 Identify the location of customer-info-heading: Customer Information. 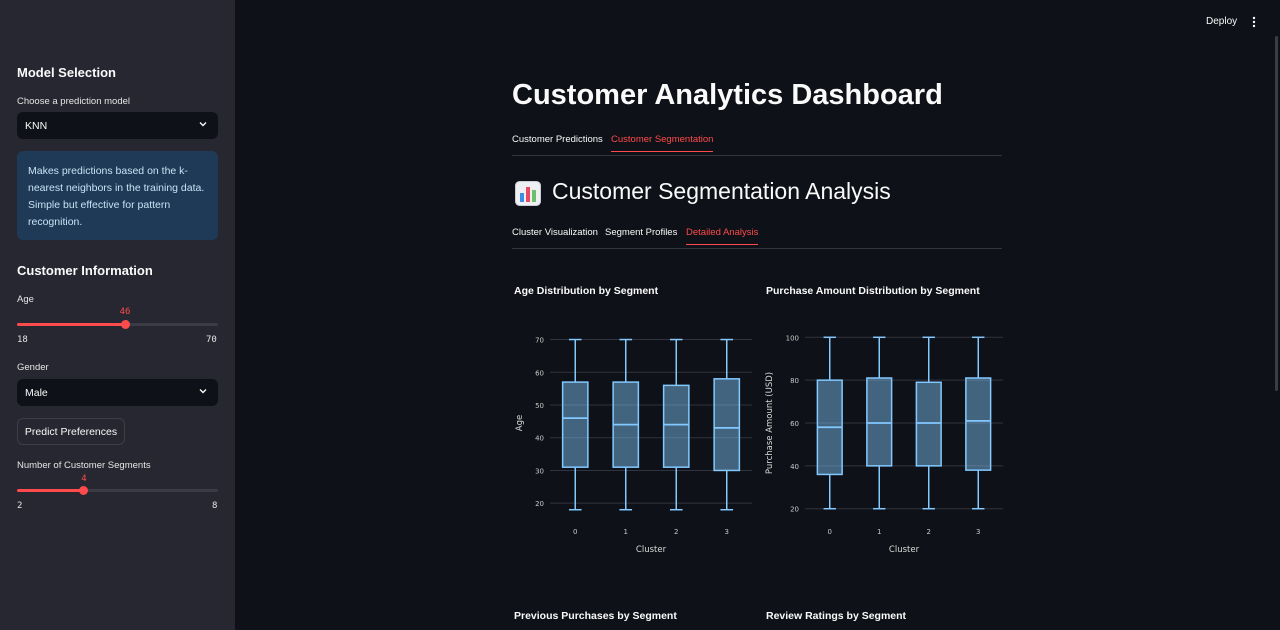
(85, 270).